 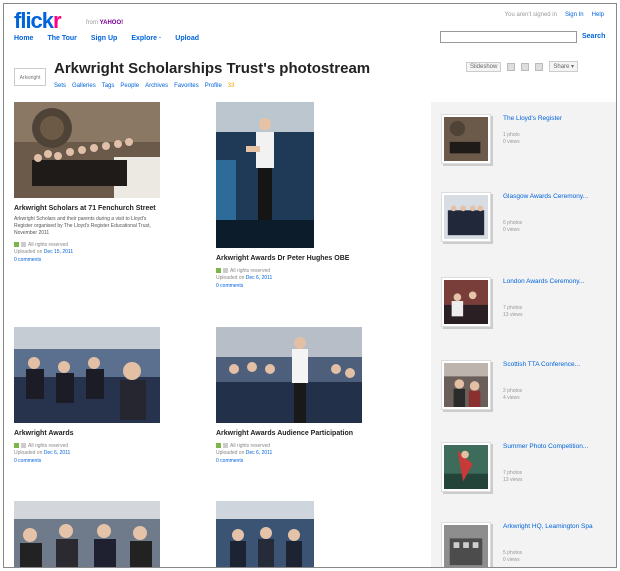 I want to click on view-controls: Slideshow Share ▾, so click(x=522, y=66).